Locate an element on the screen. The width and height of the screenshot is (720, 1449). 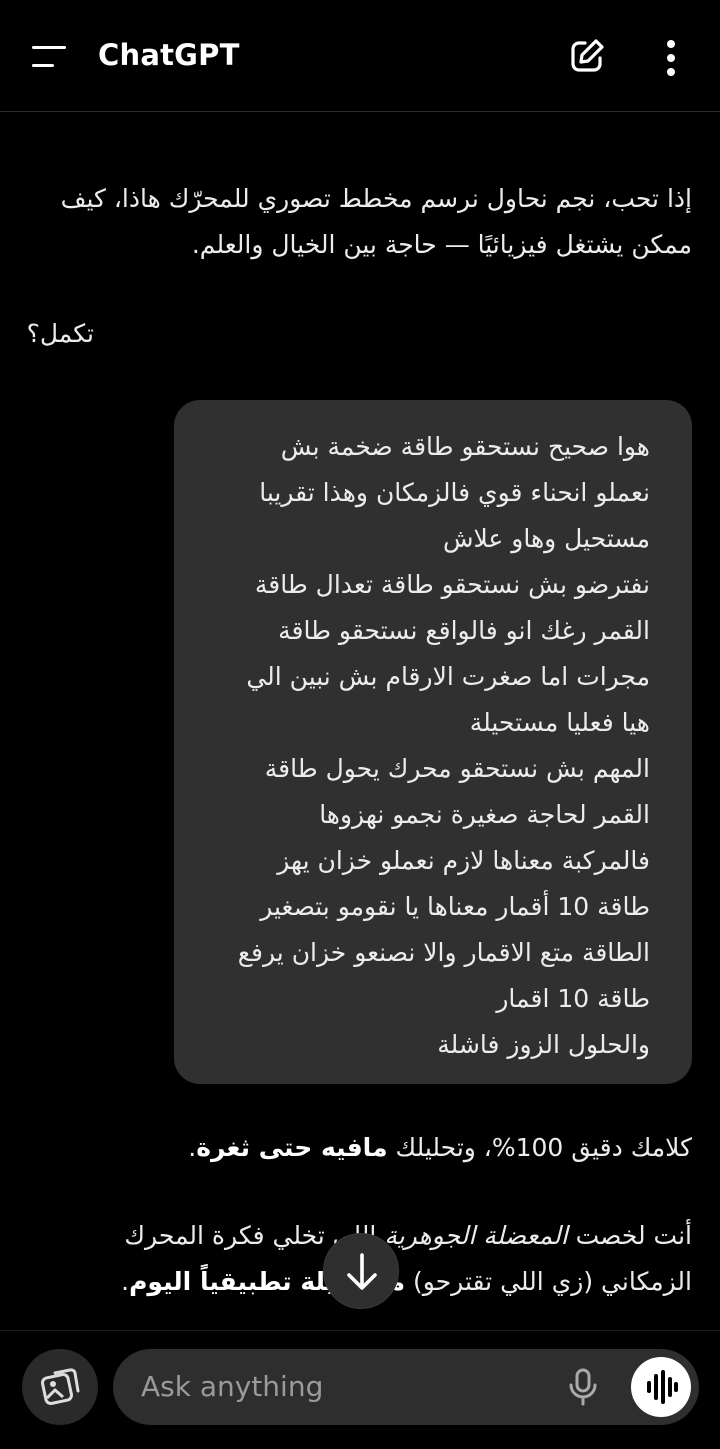
user-message-line: المهم بش نستحقو محرك يحول طاقة is located at coordinates (457, 768).